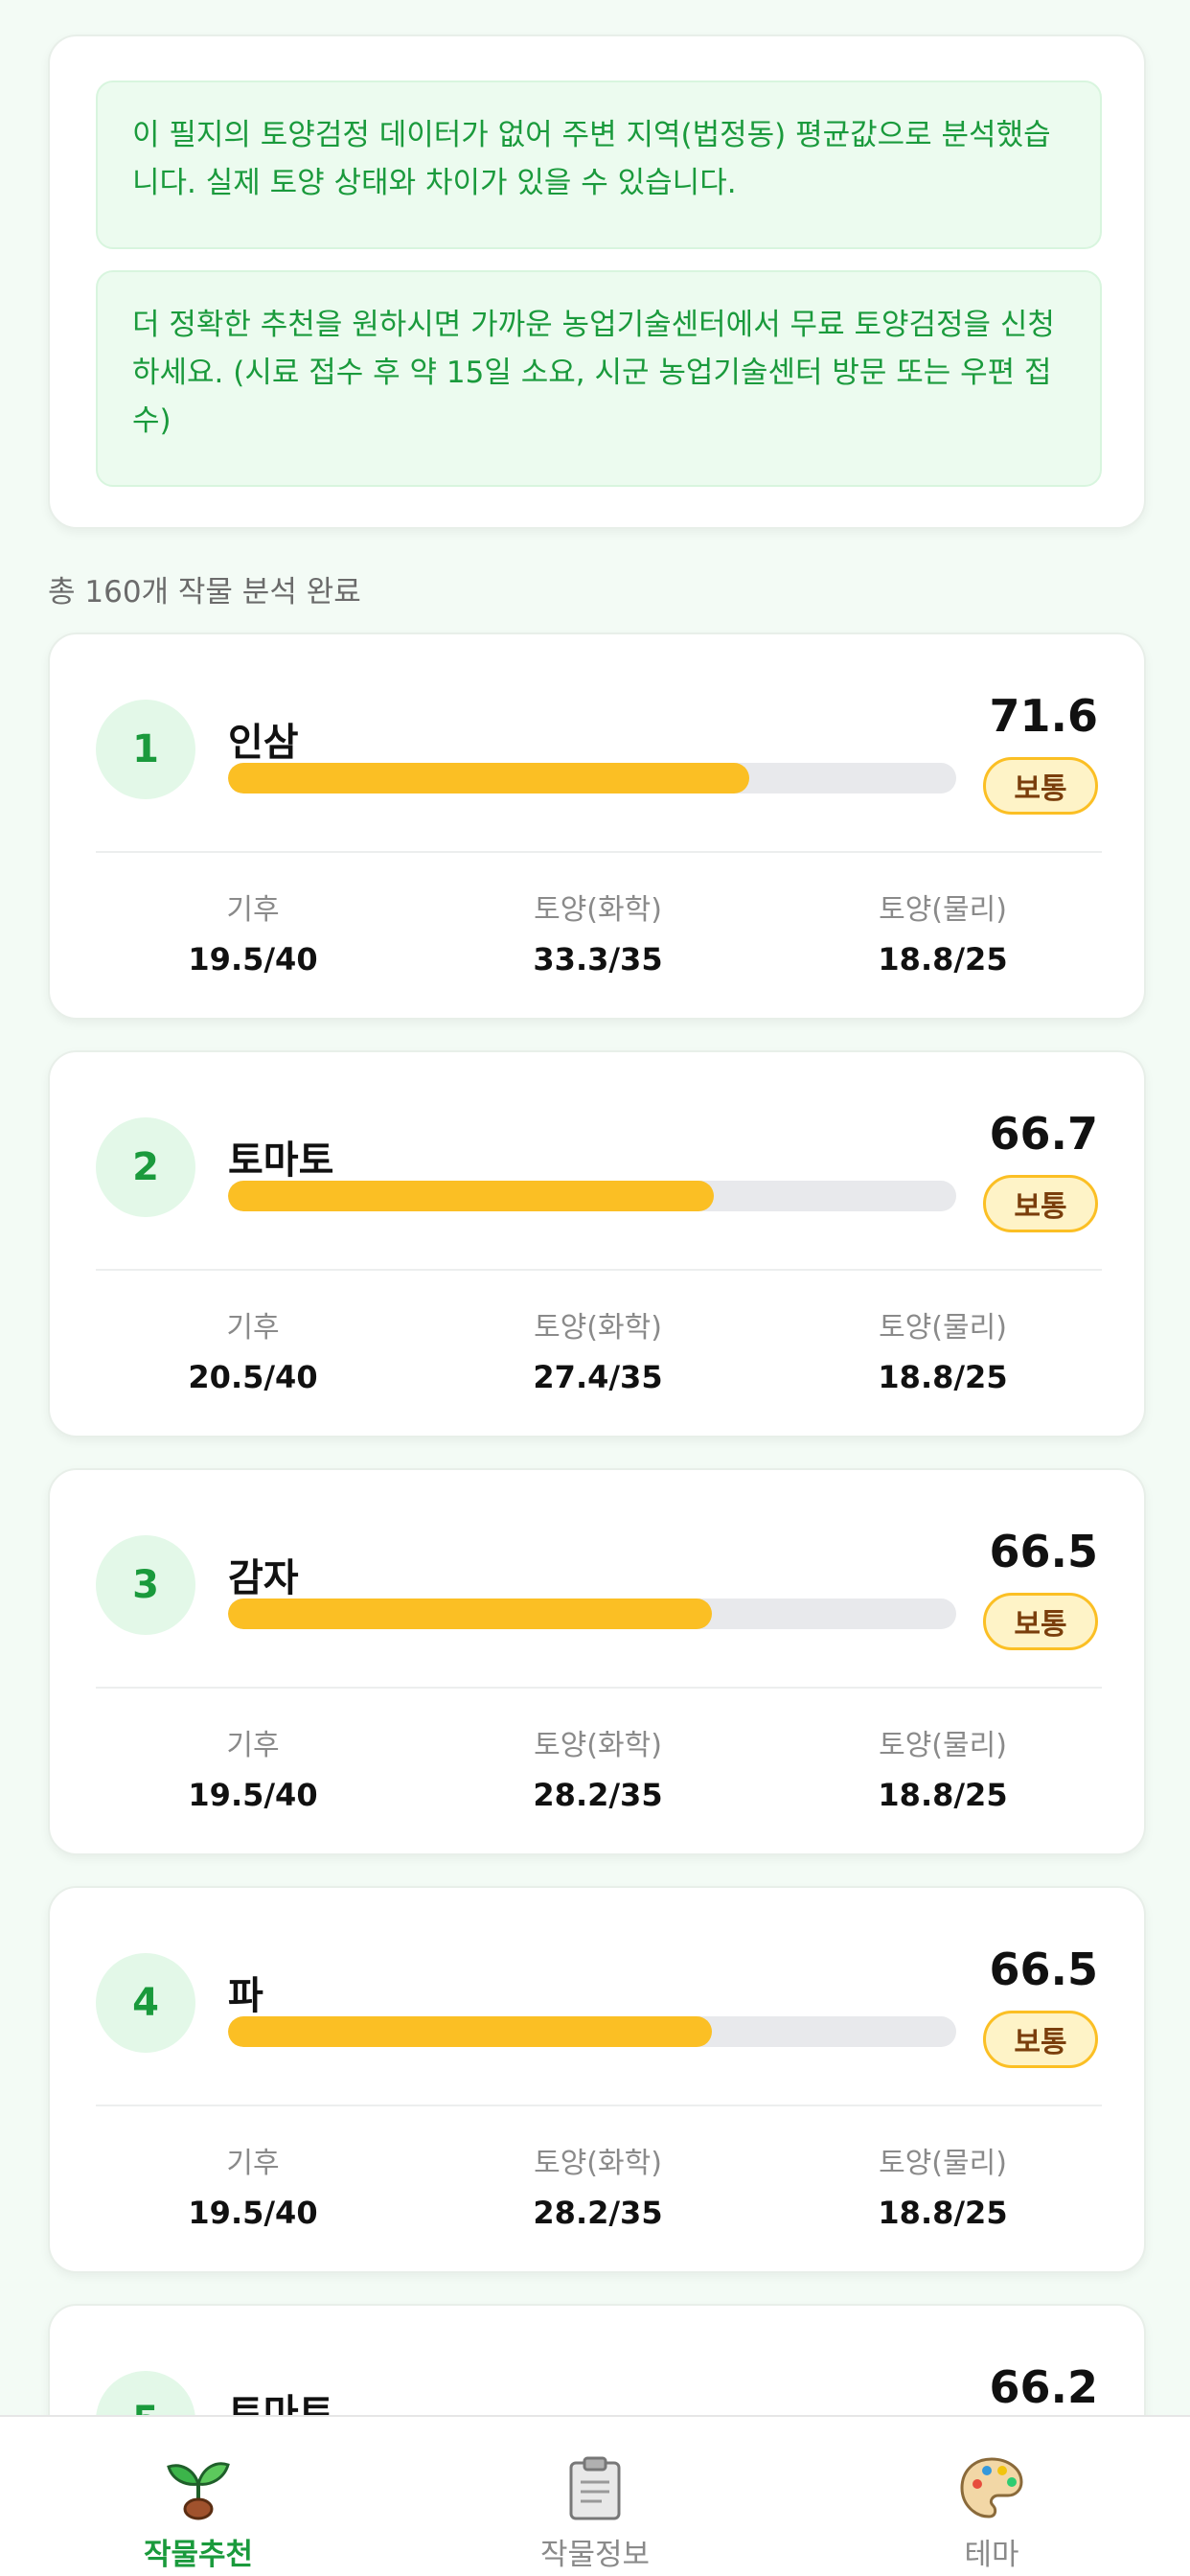  I want to click on crop-score: 66.7, so click(1044, 1134).